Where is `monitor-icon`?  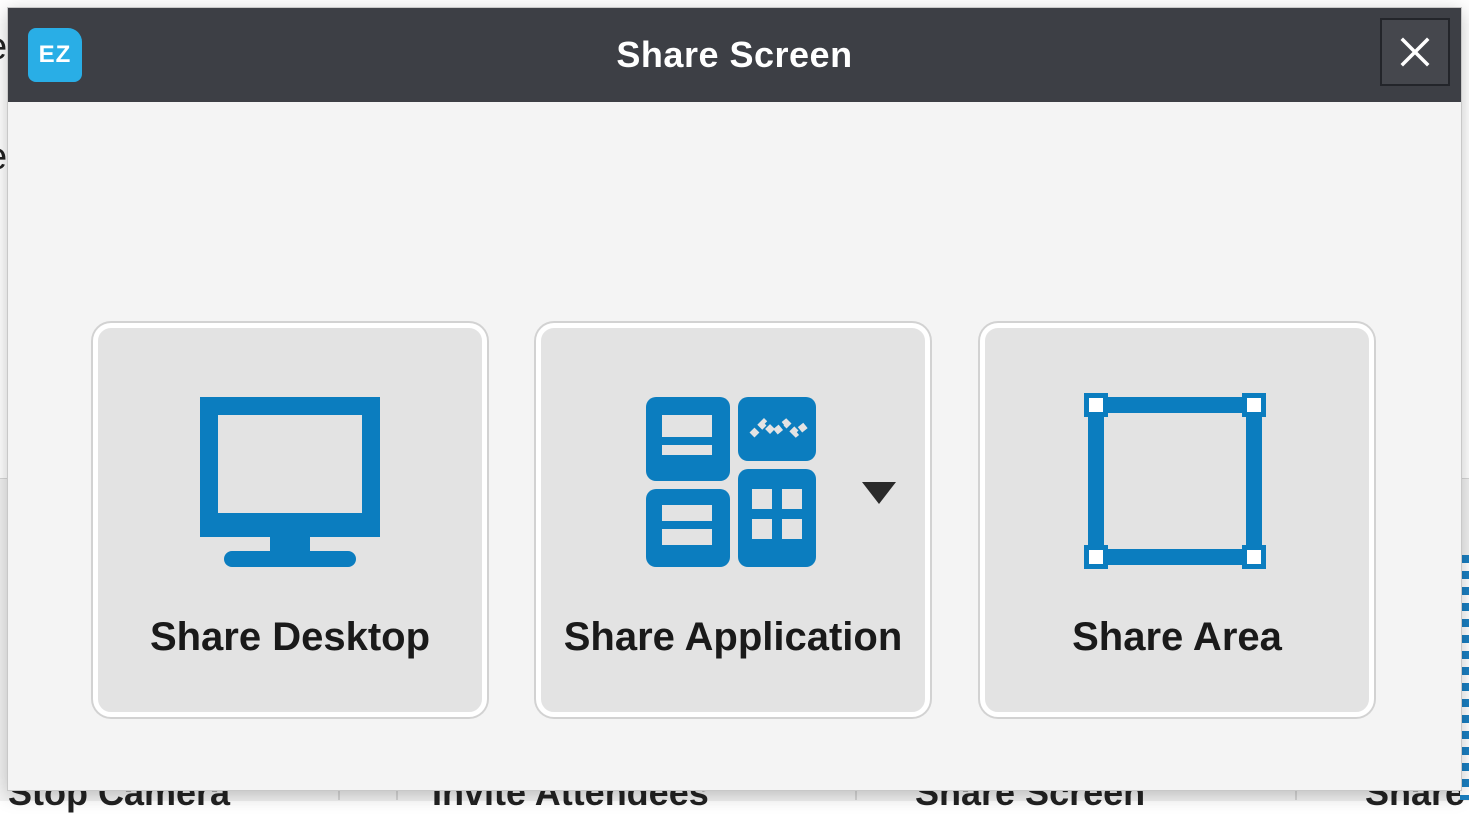
monitor-icon is located at coordinates (290, 483).